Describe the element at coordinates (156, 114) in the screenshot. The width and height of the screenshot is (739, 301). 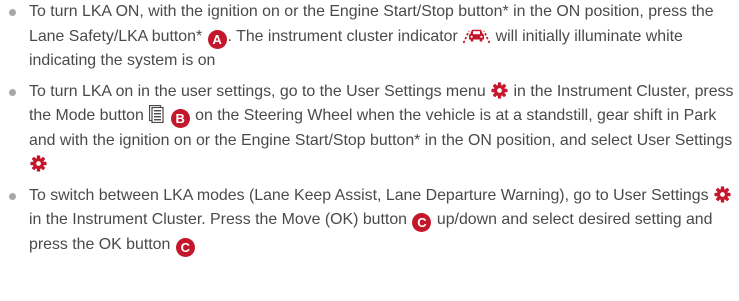
I see `mode-button-icon` at that location.